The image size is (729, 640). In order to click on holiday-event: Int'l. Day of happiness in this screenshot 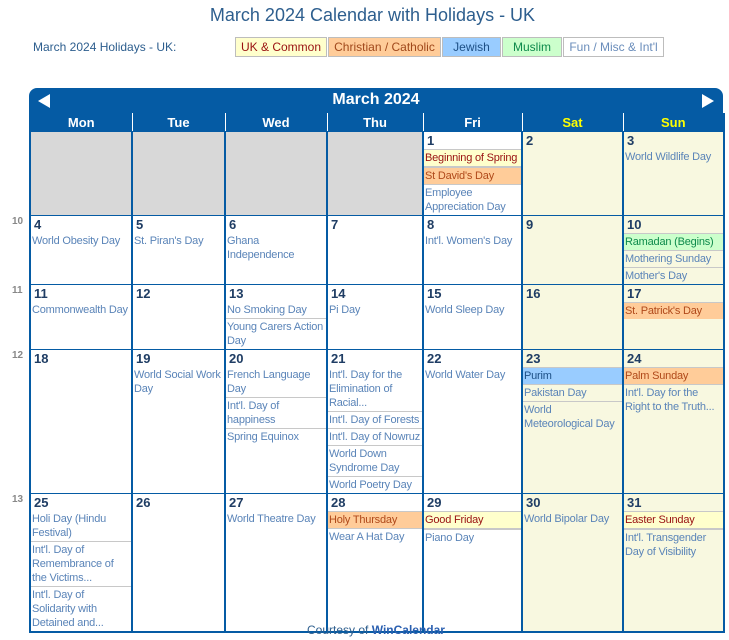, I will do `click(276, 412)`.